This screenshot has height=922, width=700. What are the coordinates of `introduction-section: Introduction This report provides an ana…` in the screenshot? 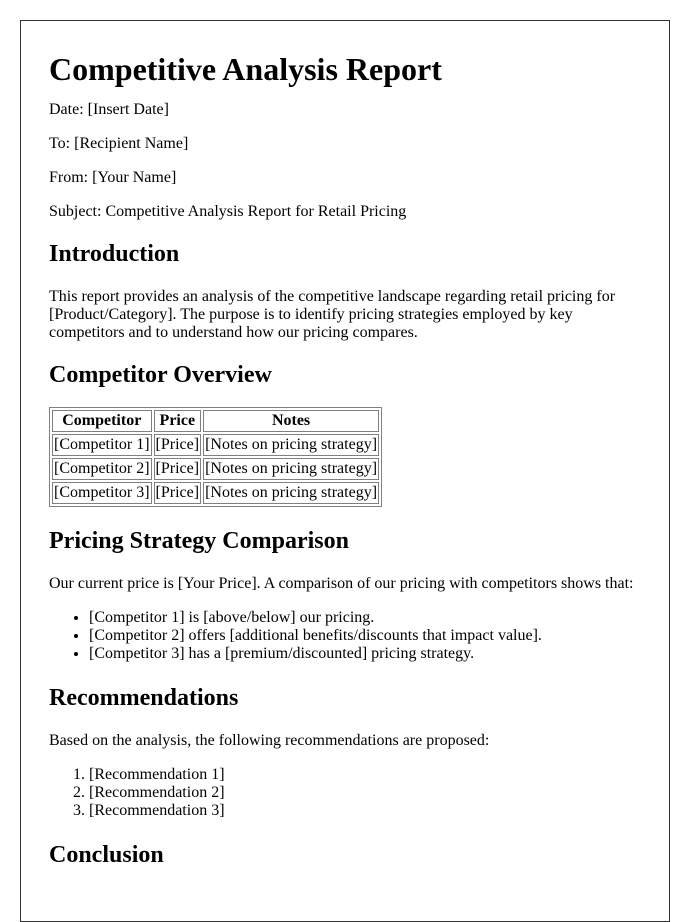 It's located at (349, 291).